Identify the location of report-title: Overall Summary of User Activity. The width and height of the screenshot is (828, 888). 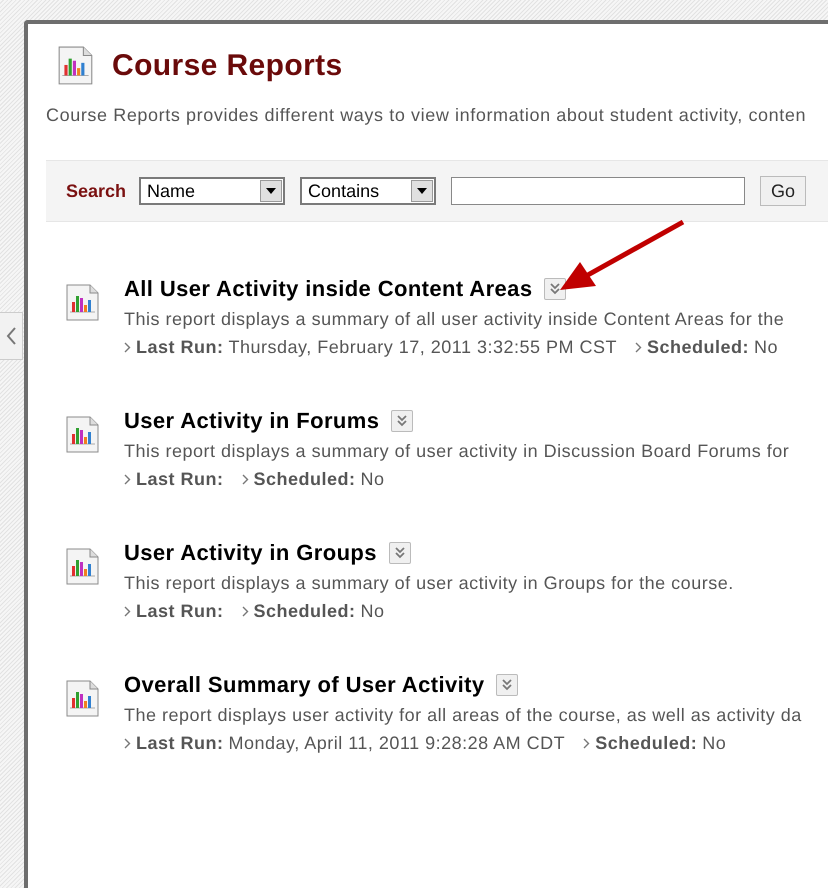
(304, 685).